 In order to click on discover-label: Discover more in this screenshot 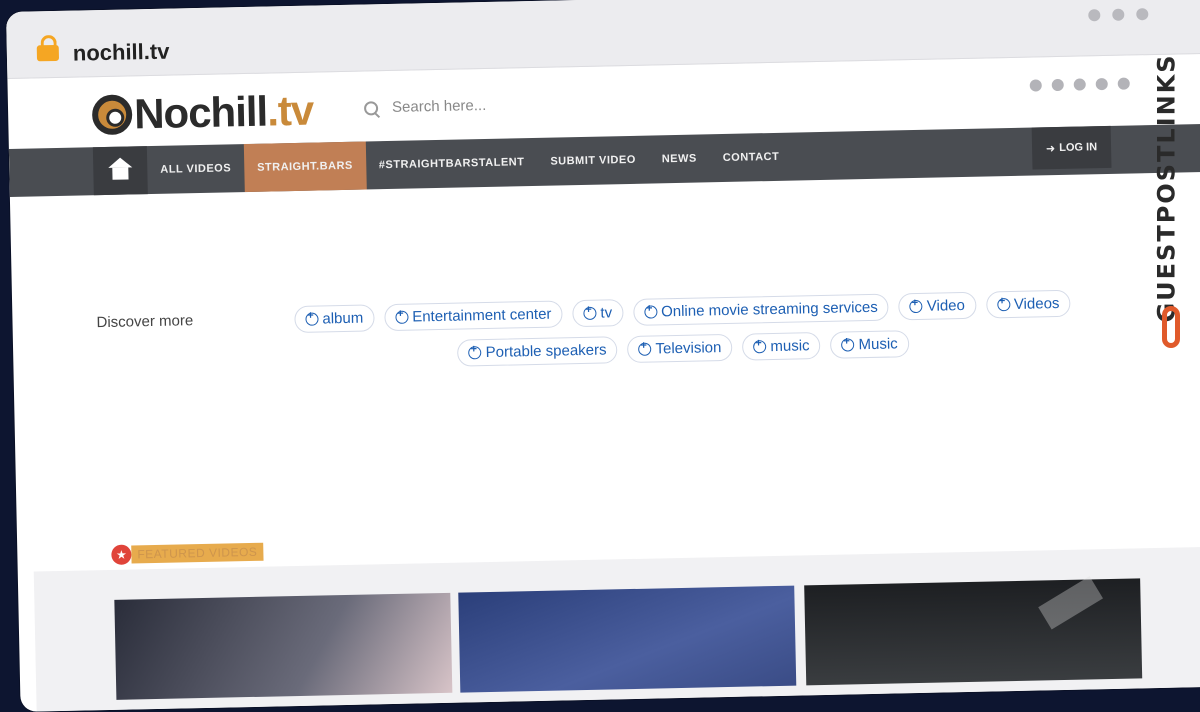, I will do `click(145, 322)`.